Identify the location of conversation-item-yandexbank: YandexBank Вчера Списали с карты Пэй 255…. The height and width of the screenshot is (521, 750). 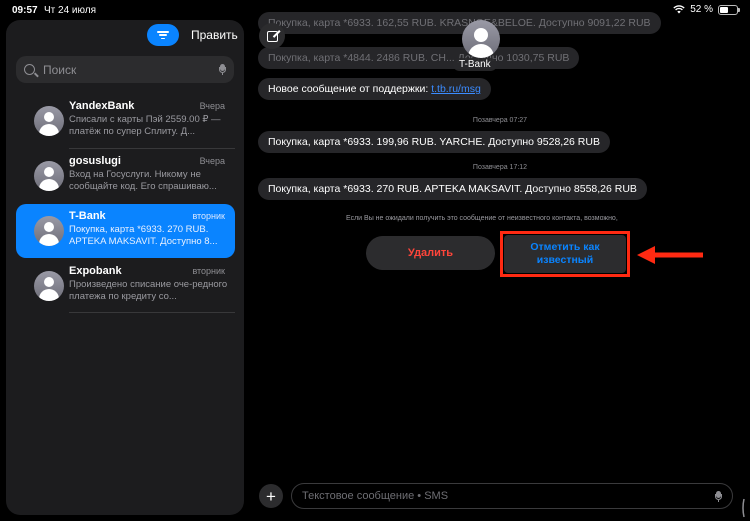
(125, 121).